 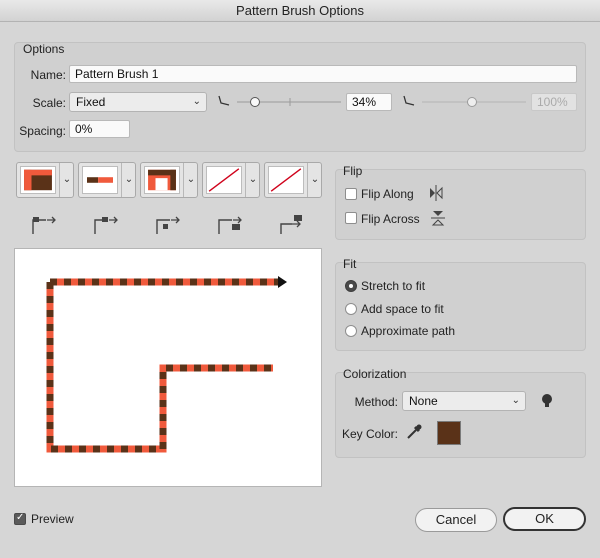 I want to click on flip-across-checkbox, so click(x=351, y=218).